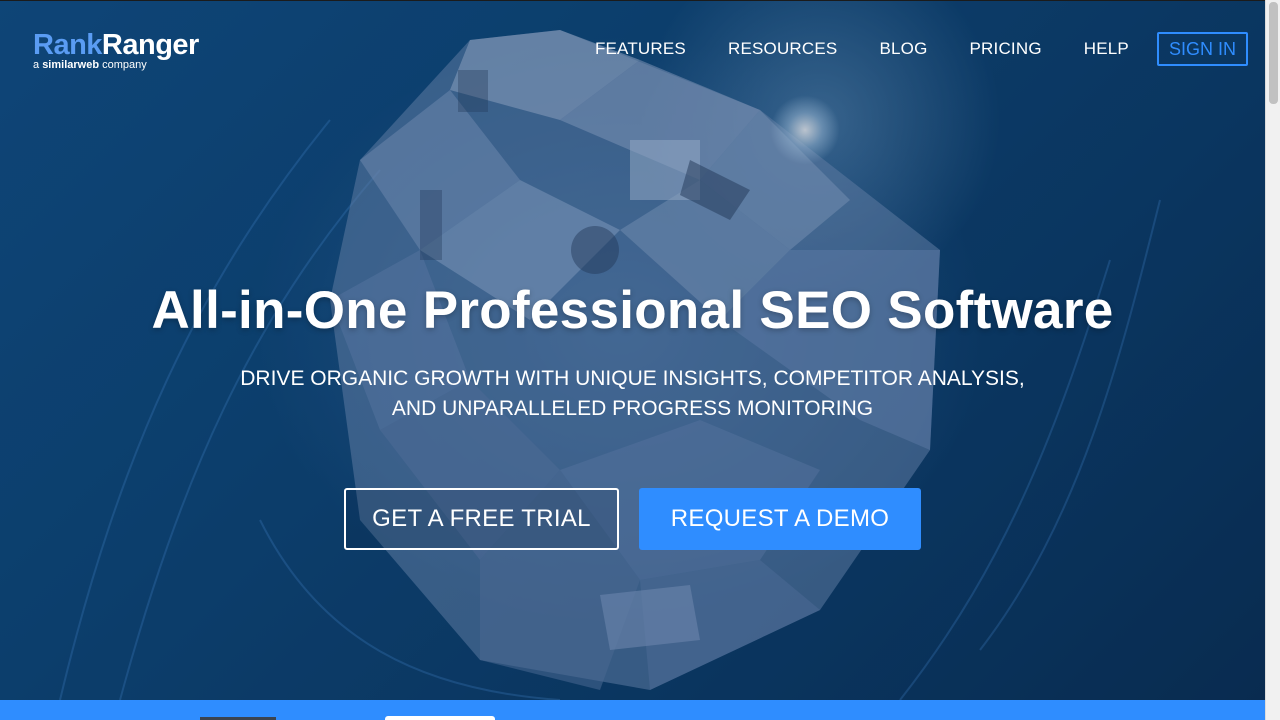  I want to click on nav-features: FEATURES, so click(640, 49).